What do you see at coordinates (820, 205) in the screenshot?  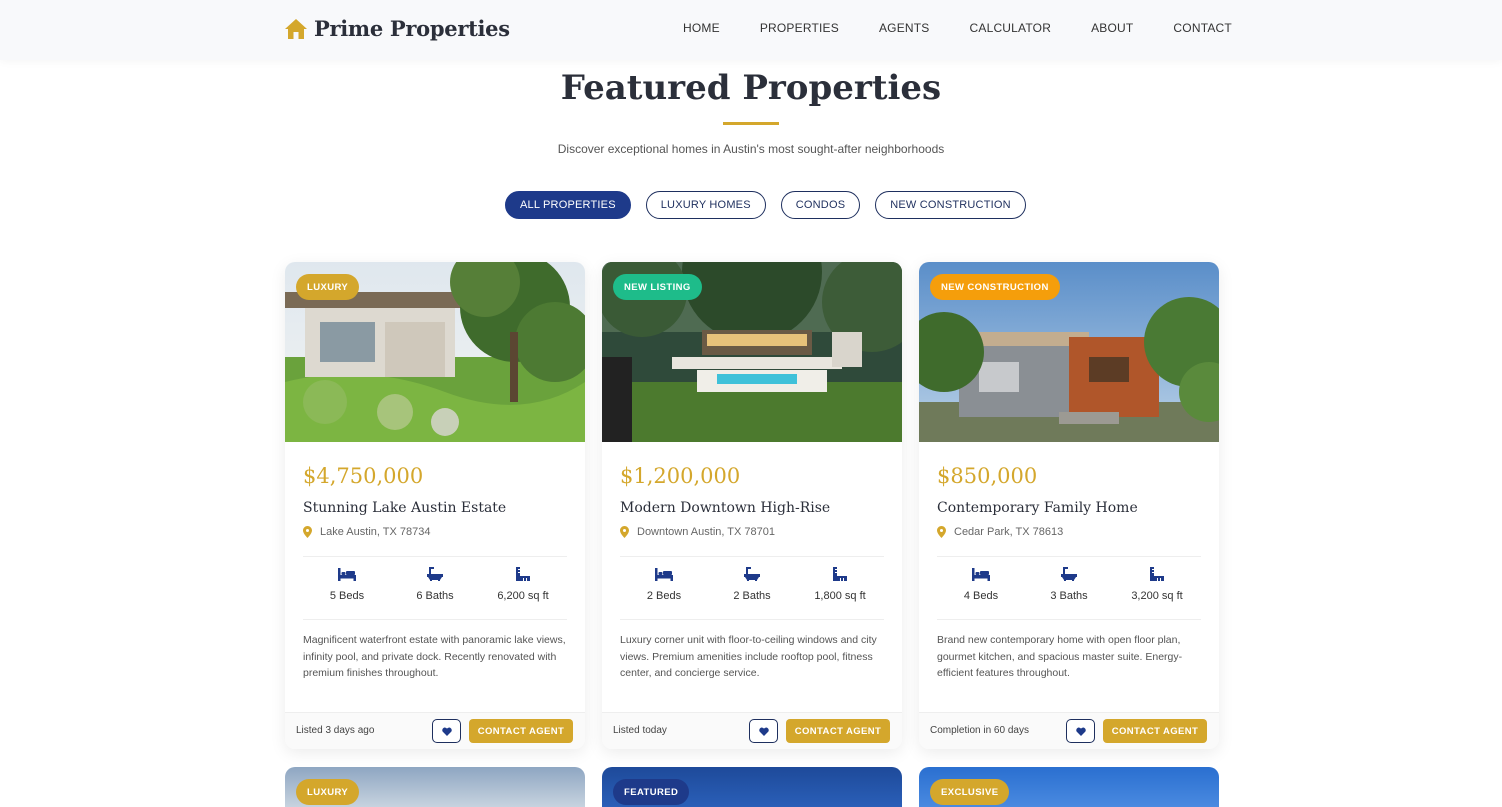 I see `filter-condos: CONDOS` at bounding box center [820, 205].